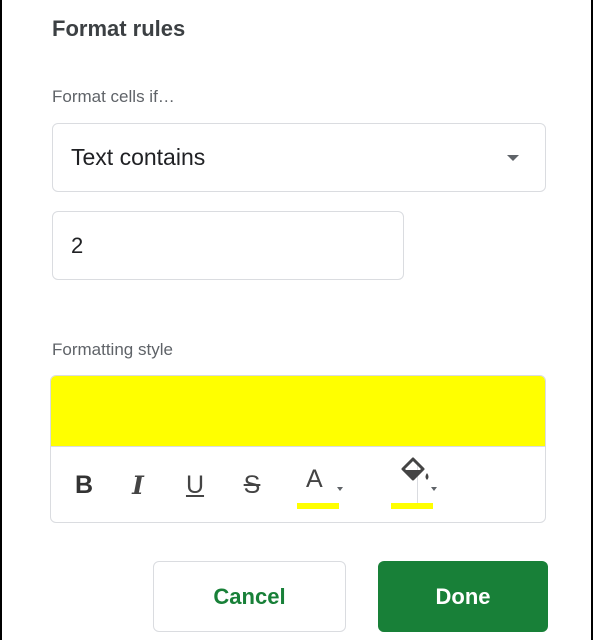 The height and width of the screenshot is (640, 593). I want to click on cancel-button: Cancel, so click(249, 596).